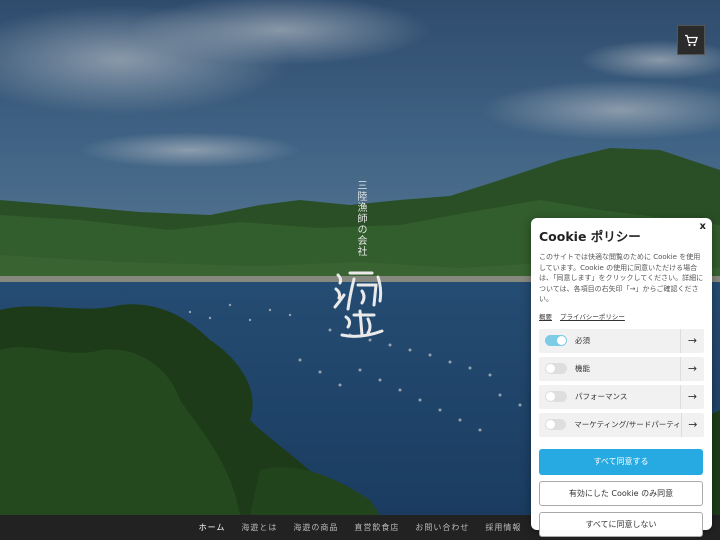 This screenshot has height=540, width=720. What do you see at coordinates (621, 340) in the screenshot?
I see `cookie-category-required: 必須 →` at bounding box center [621, 340].